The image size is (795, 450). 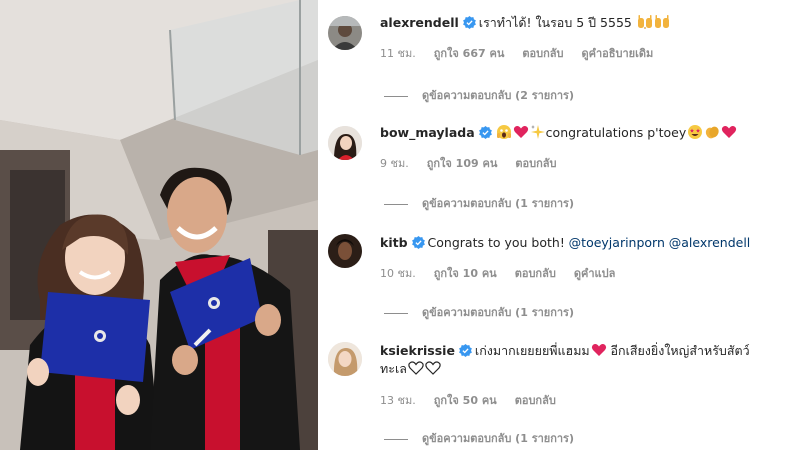 I want to click on likes-count: ถูกใจ 50 คน, so click(x=465, y=400).